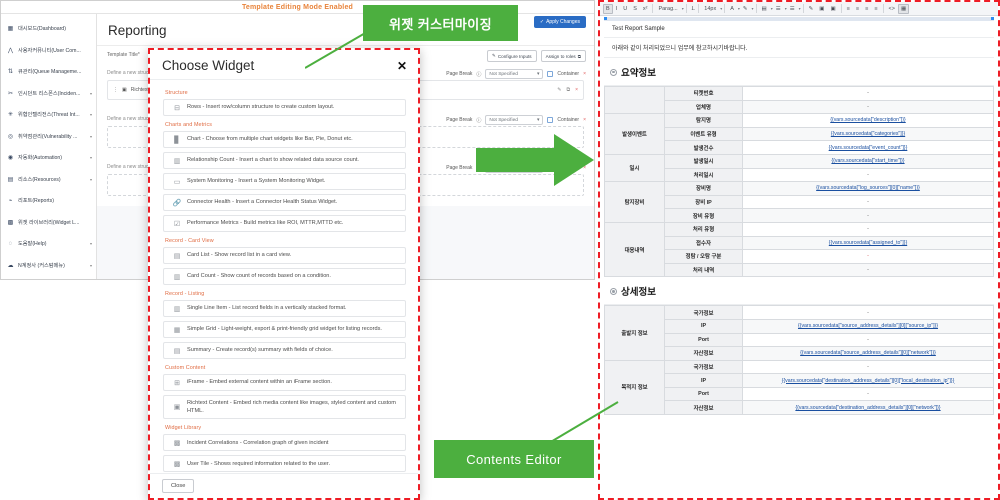 The height and width of the screenshot is (500, 1000). Describe the element at coordinates (48, 115) in the screenshot. I see `sidebar-item-4: ✳ 위협인텔리전스(Threat Int... ▾` at that location.